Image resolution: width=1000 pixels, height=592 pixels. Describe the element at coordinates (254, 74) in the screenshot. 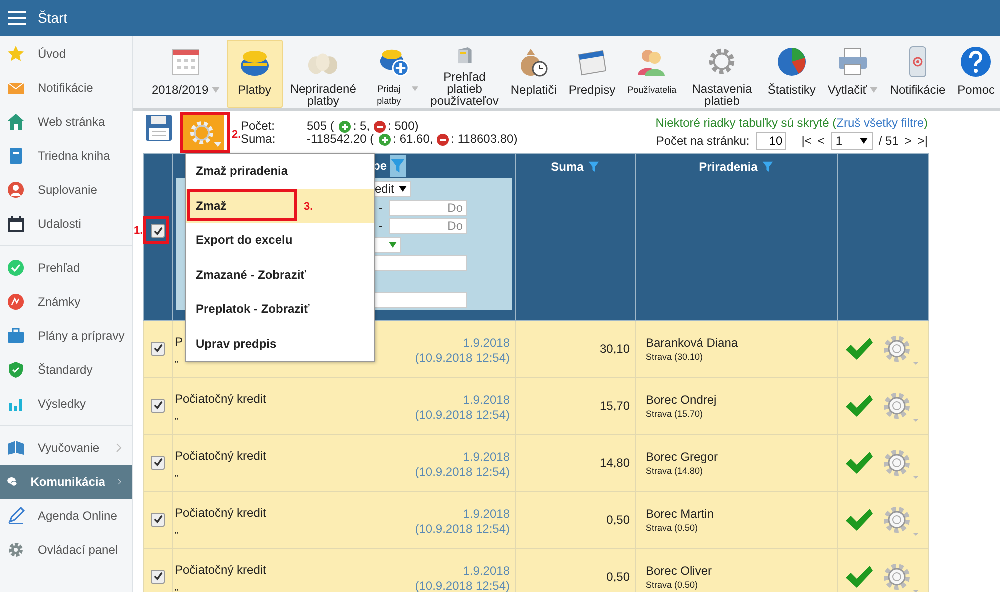

I see `toolbar-button: Platby` at that location.